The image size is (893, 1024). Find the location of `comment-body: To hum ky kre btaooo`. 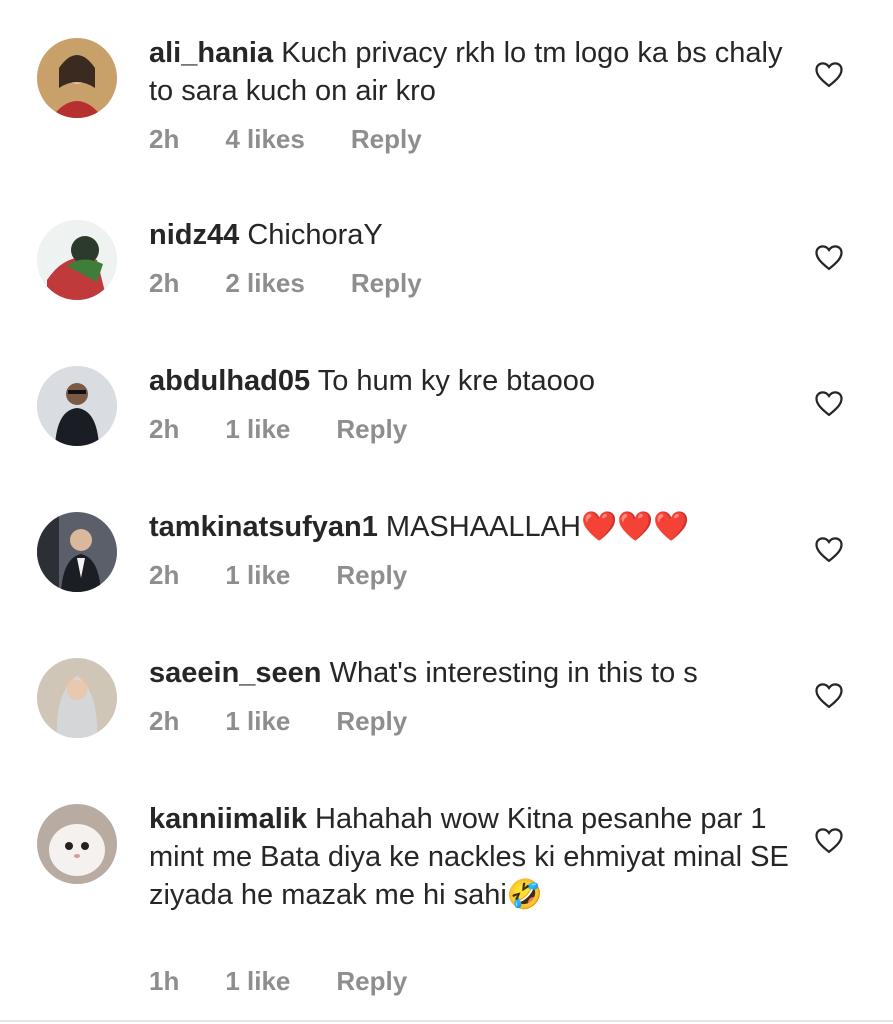

comment-body: To hum ky kre btaooo is located at coordinates (456, 381).